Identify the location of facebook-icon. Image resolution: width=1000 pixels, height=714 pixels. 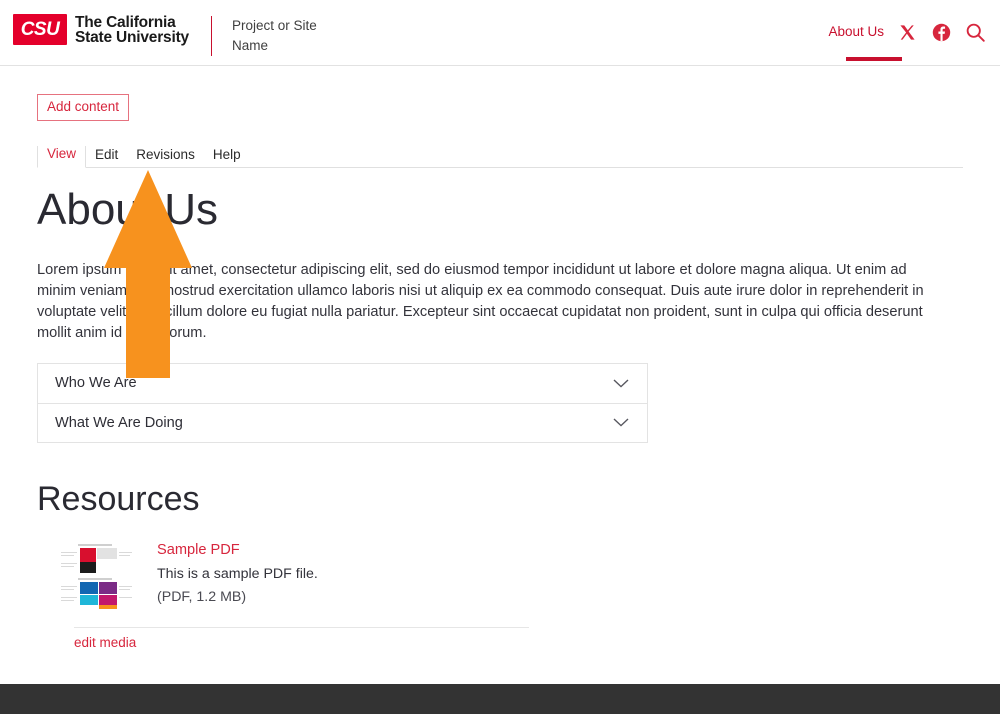
(941, 32).